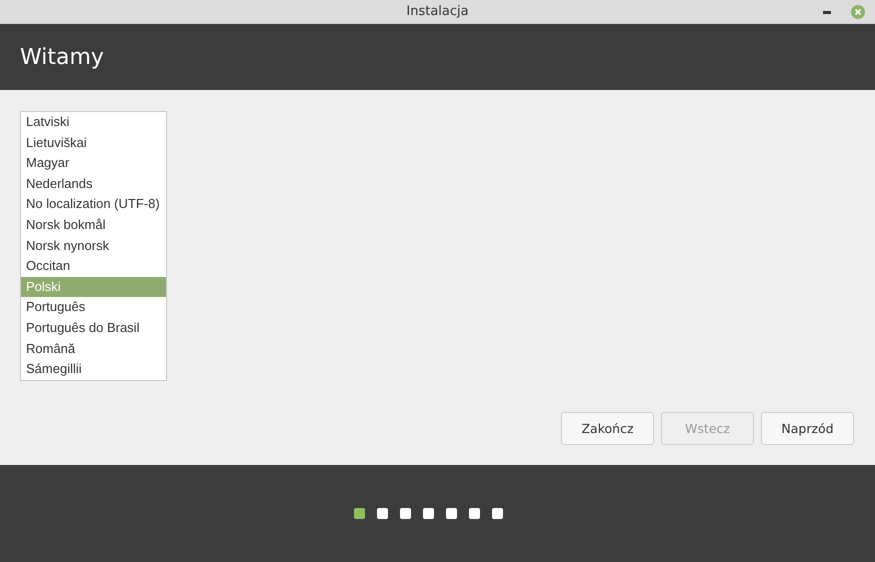 This screenshot has height=562, width=875. I want to click on language-item: Português, so click(93, 307).